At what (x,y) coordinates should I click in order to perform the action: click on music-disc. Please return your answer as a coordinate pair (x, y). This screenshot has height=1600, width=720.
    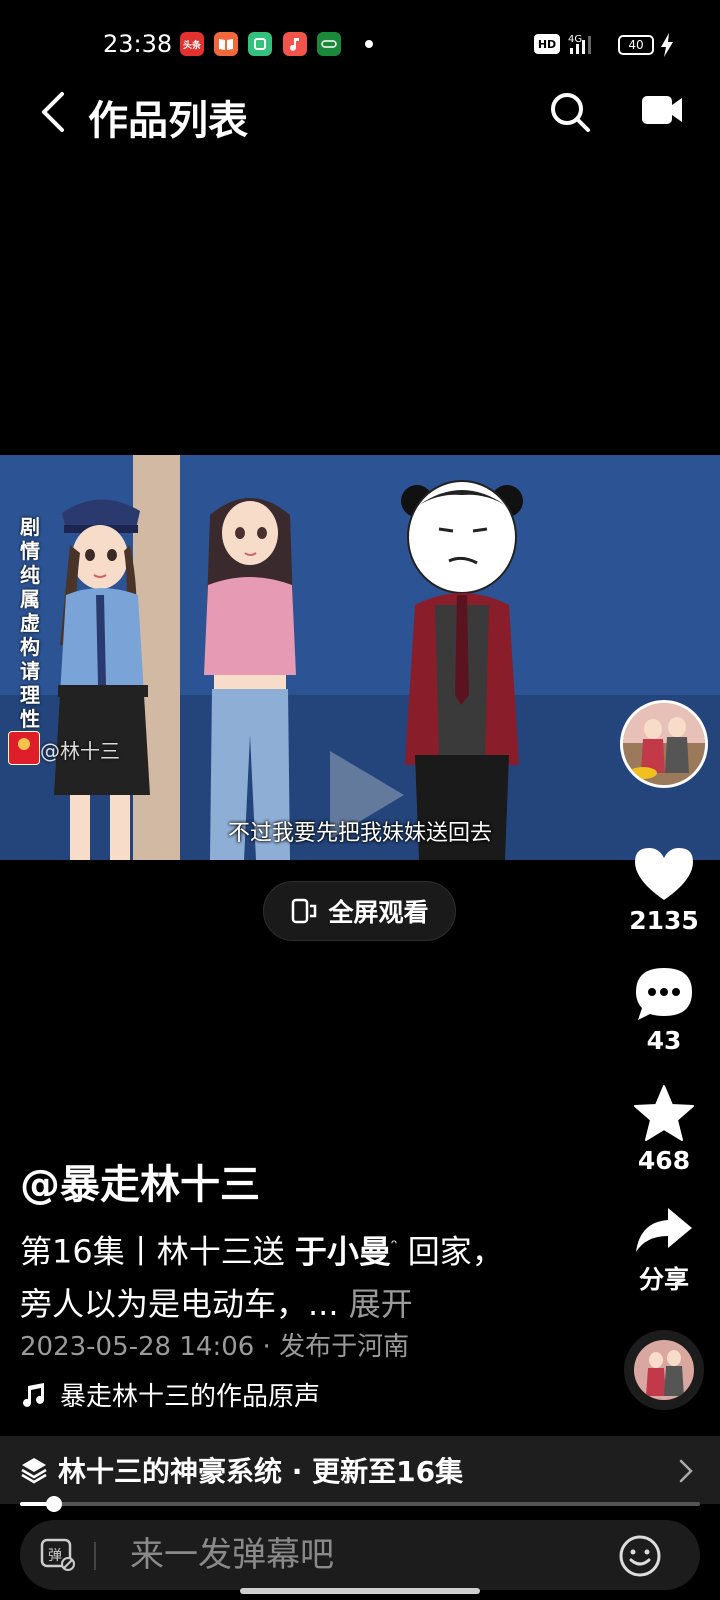
    Looking at the image, I should click on (664, 1370).